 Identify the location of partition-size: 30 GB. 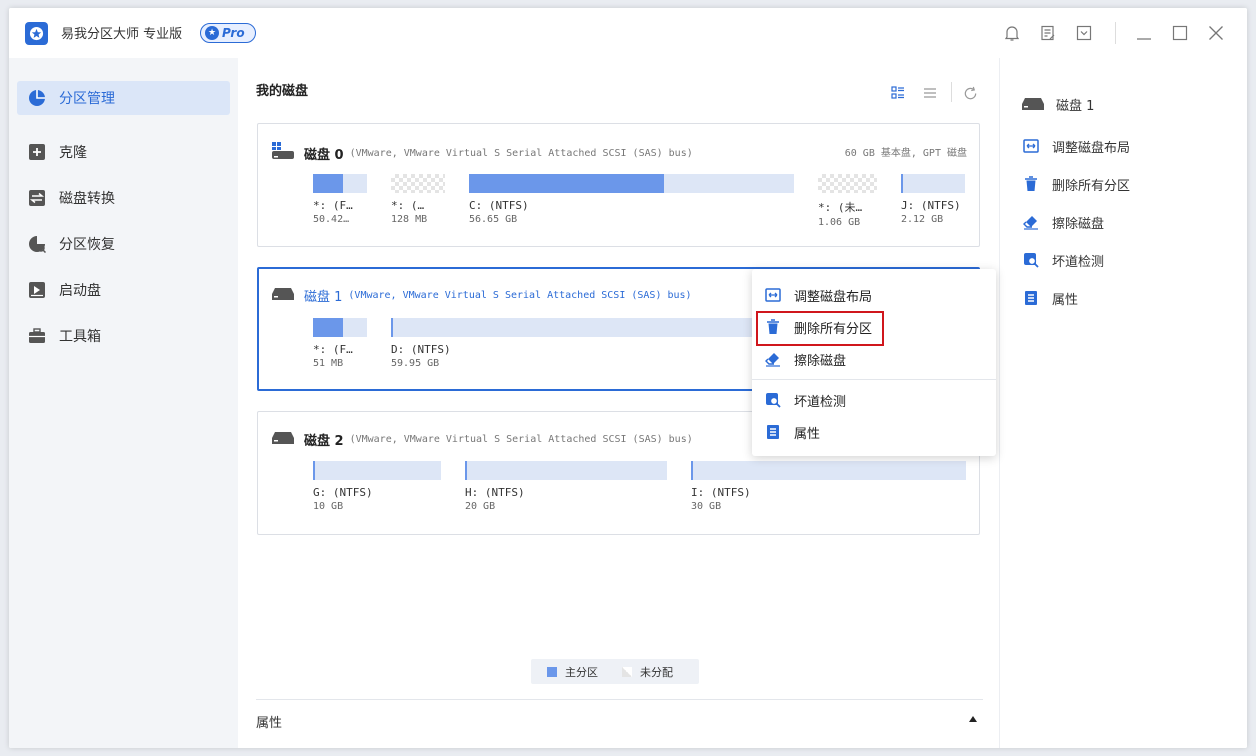
(706, 506).